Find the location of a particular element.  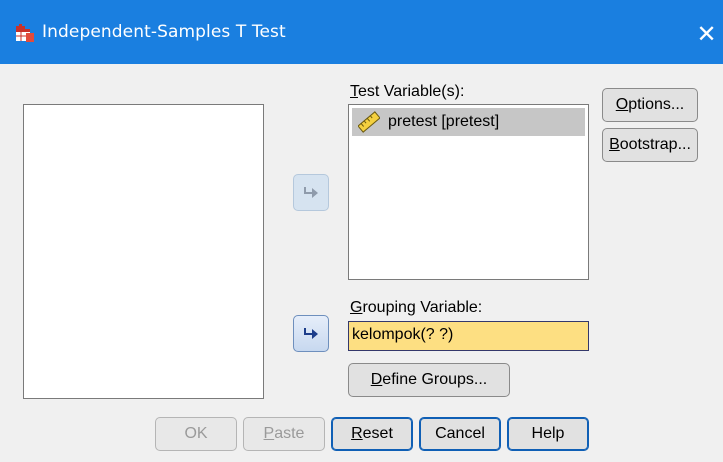

title-bar: Independent-Samples T Test ✕ is located at coordinates (361, 32).